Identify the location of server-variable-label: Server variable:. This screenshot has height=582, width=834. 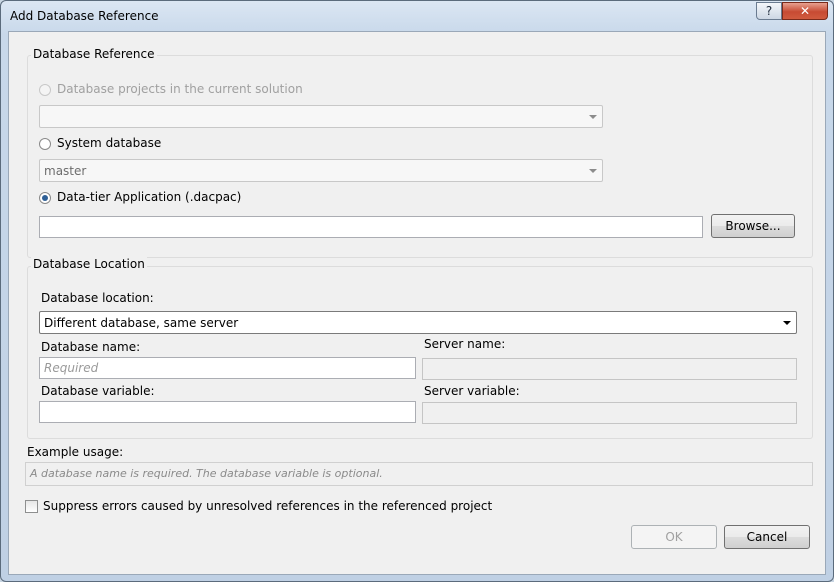
(472, 391).